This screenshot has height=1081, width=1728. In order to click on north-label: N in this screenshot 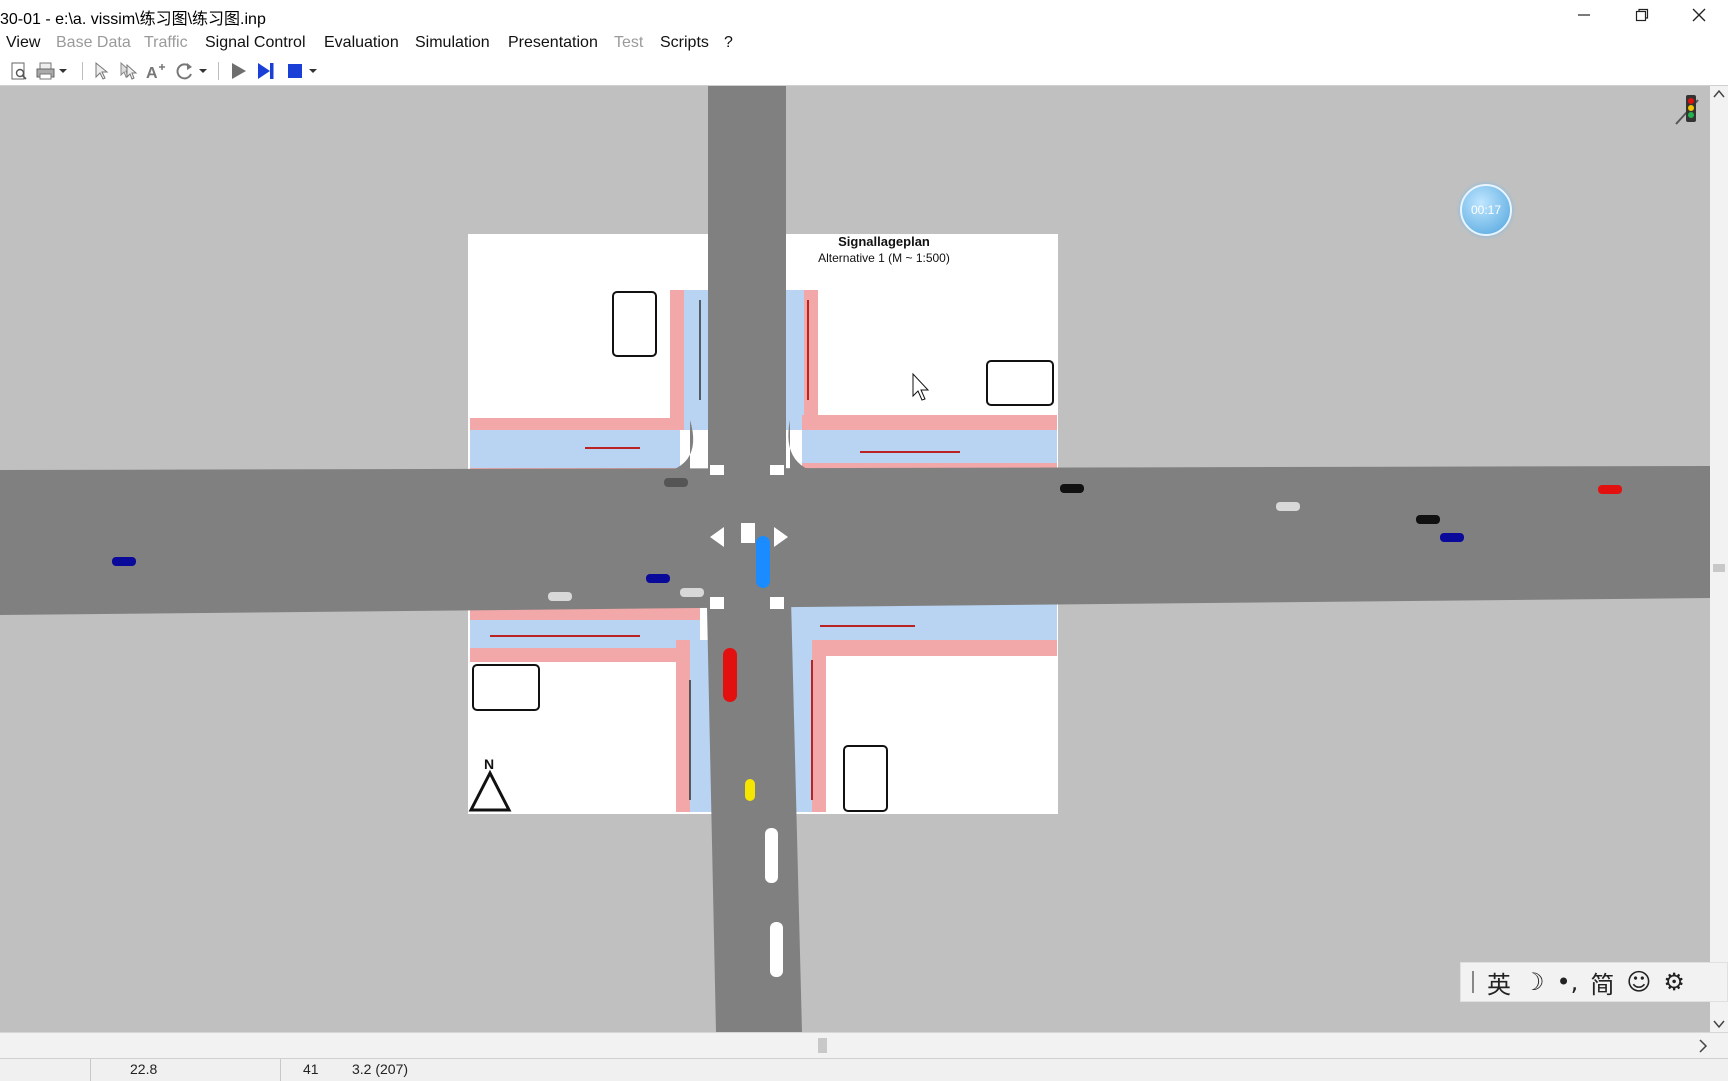, I will do `click(489, 764)`.